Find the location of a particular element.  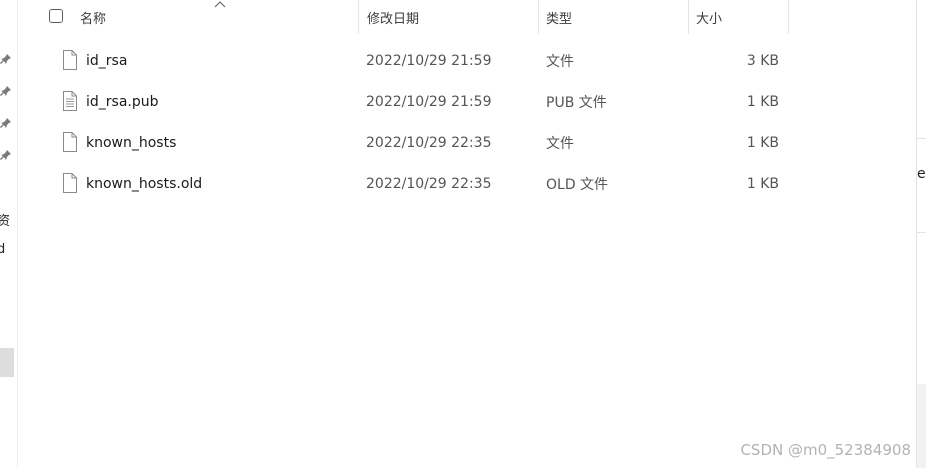

file-name: id_rsa is located at coordinates (106, 60).